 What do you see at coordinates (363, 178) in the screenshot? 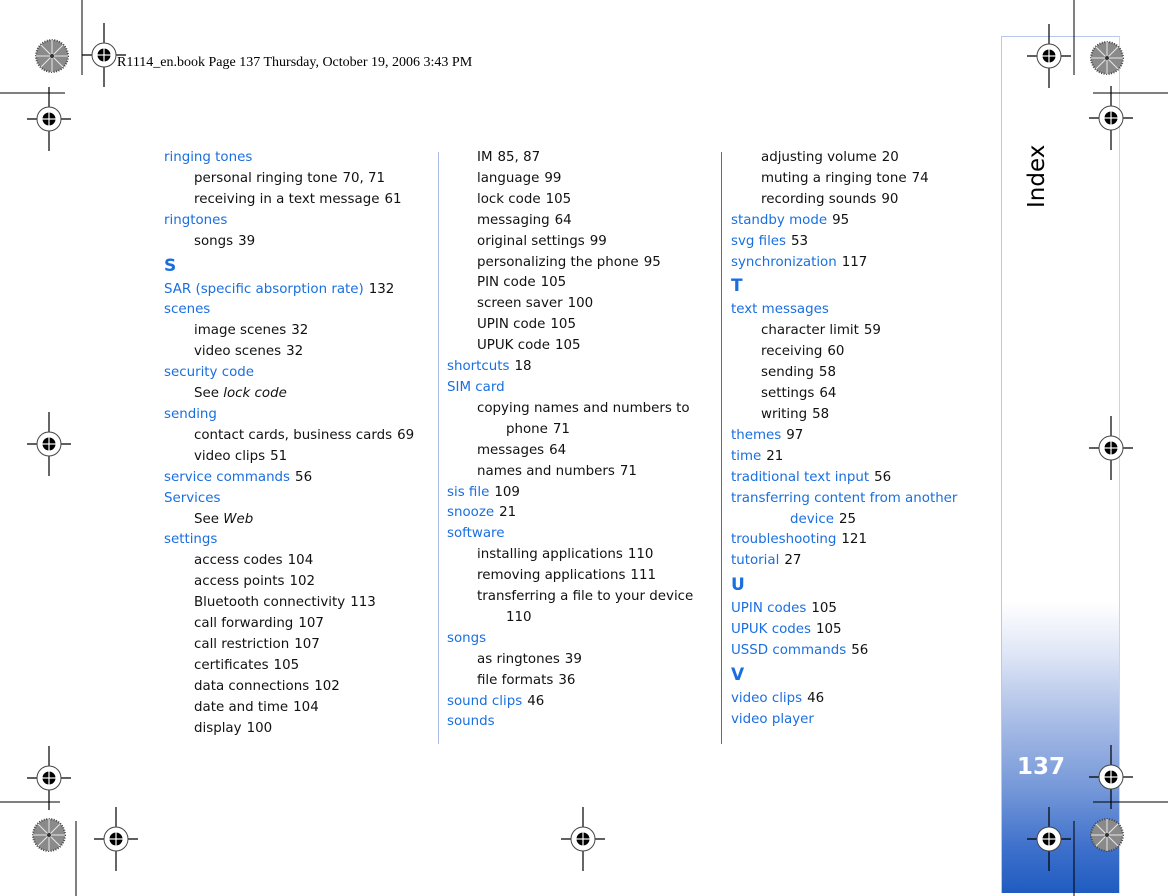
I see `page-reference: 70, 71` at bounding box center [363, 178].